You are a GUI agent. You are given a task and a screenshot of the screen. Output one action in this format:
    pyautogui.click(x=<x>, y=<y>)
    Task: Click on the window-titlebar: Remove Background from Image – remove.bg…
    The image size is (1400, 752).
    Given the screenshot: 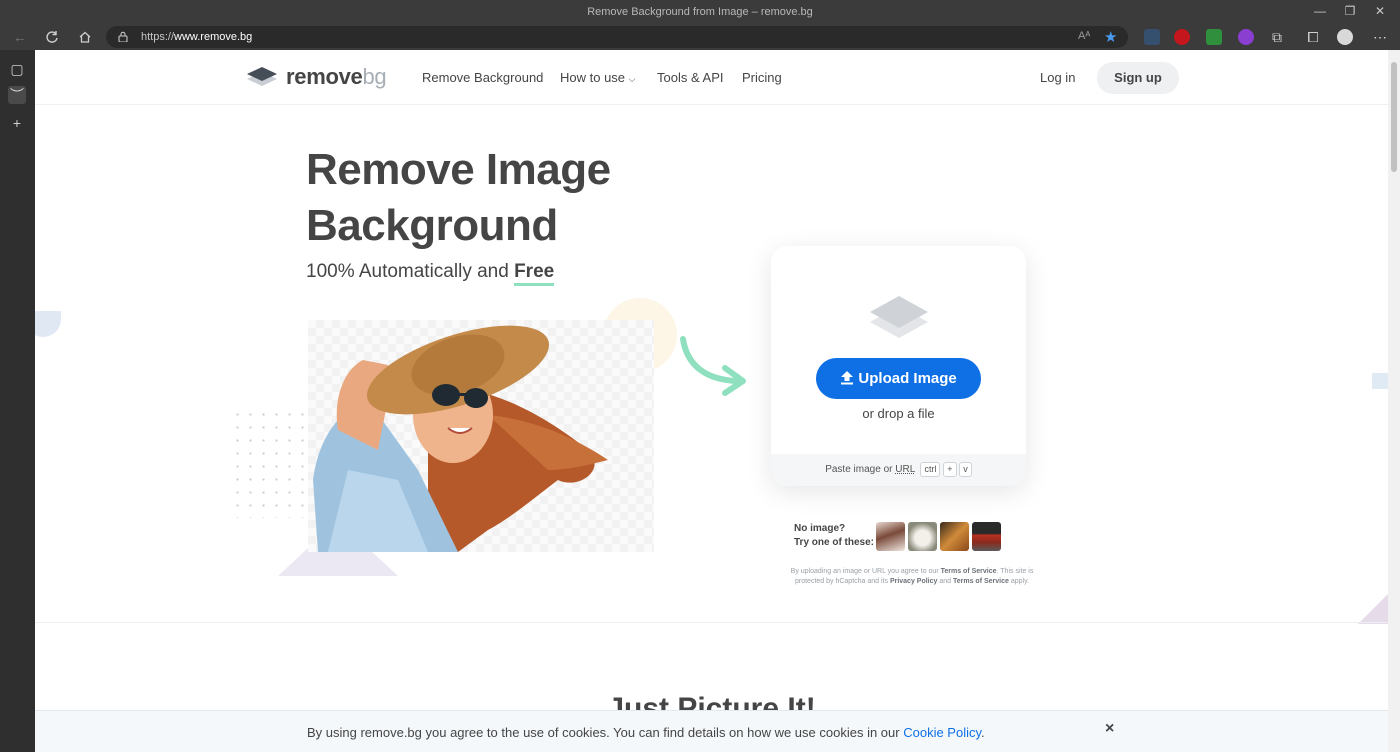 What is the action you would take?
    pyautogui.click(x=700, y=12)
    